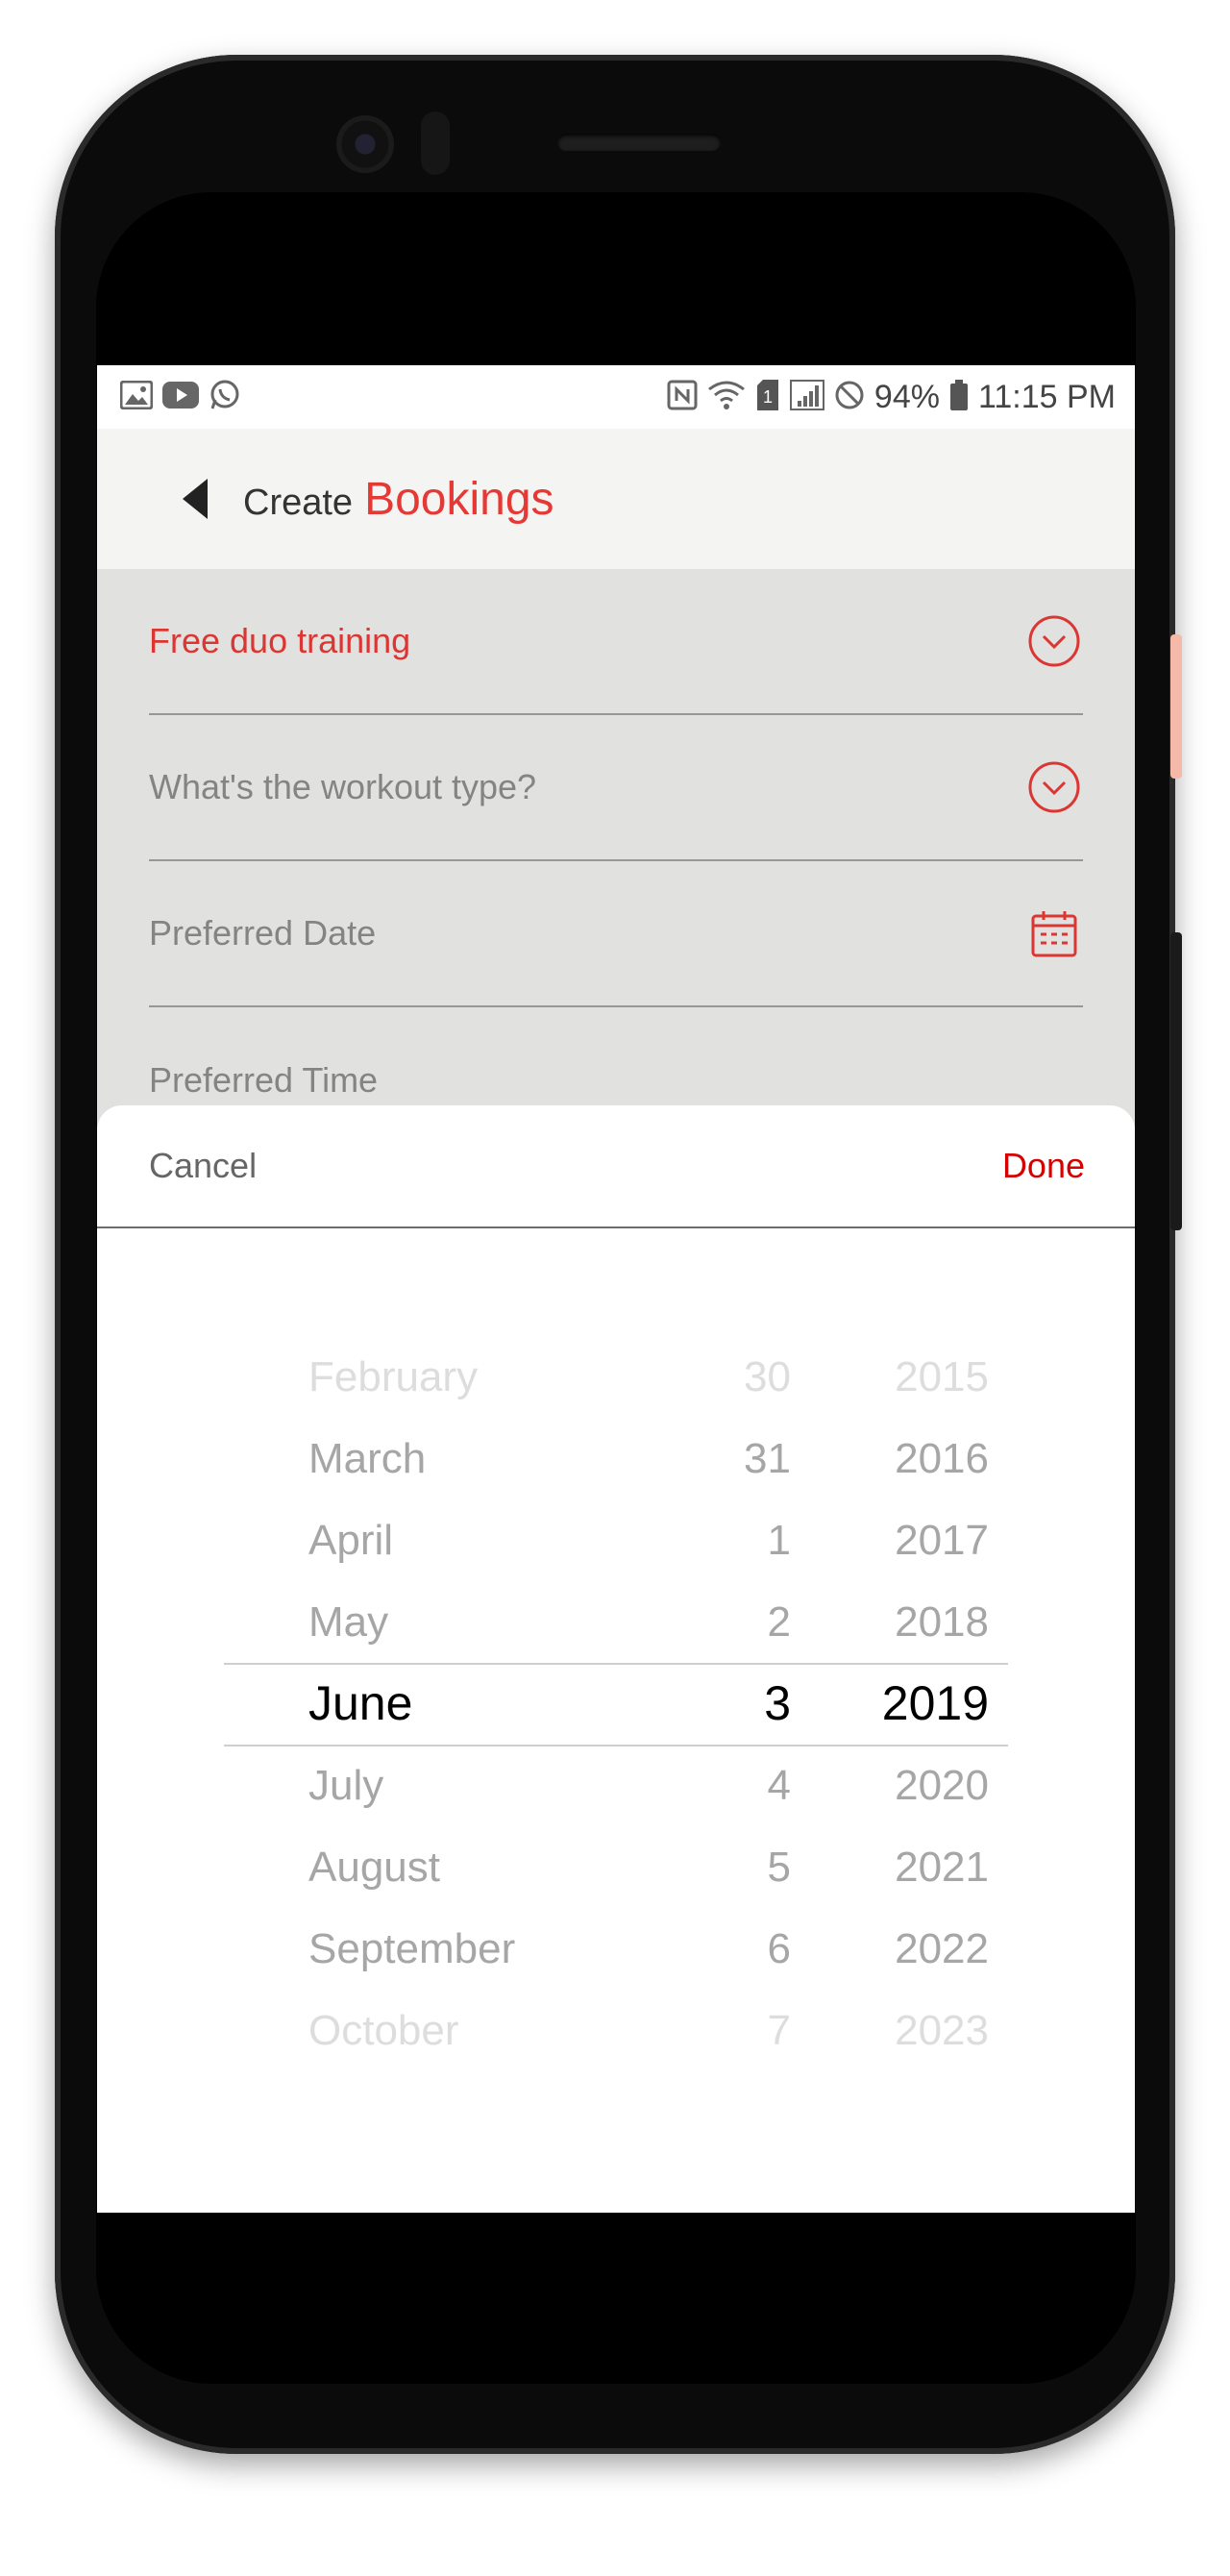 This screenshot has width=1230, height=2576. I want to click on day-option: 3, so click(778, 1704).